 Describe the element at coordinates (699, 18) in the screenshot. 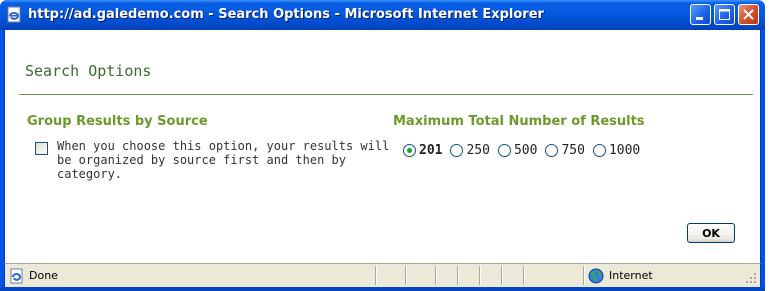

I see `minimize-icon` at that location.